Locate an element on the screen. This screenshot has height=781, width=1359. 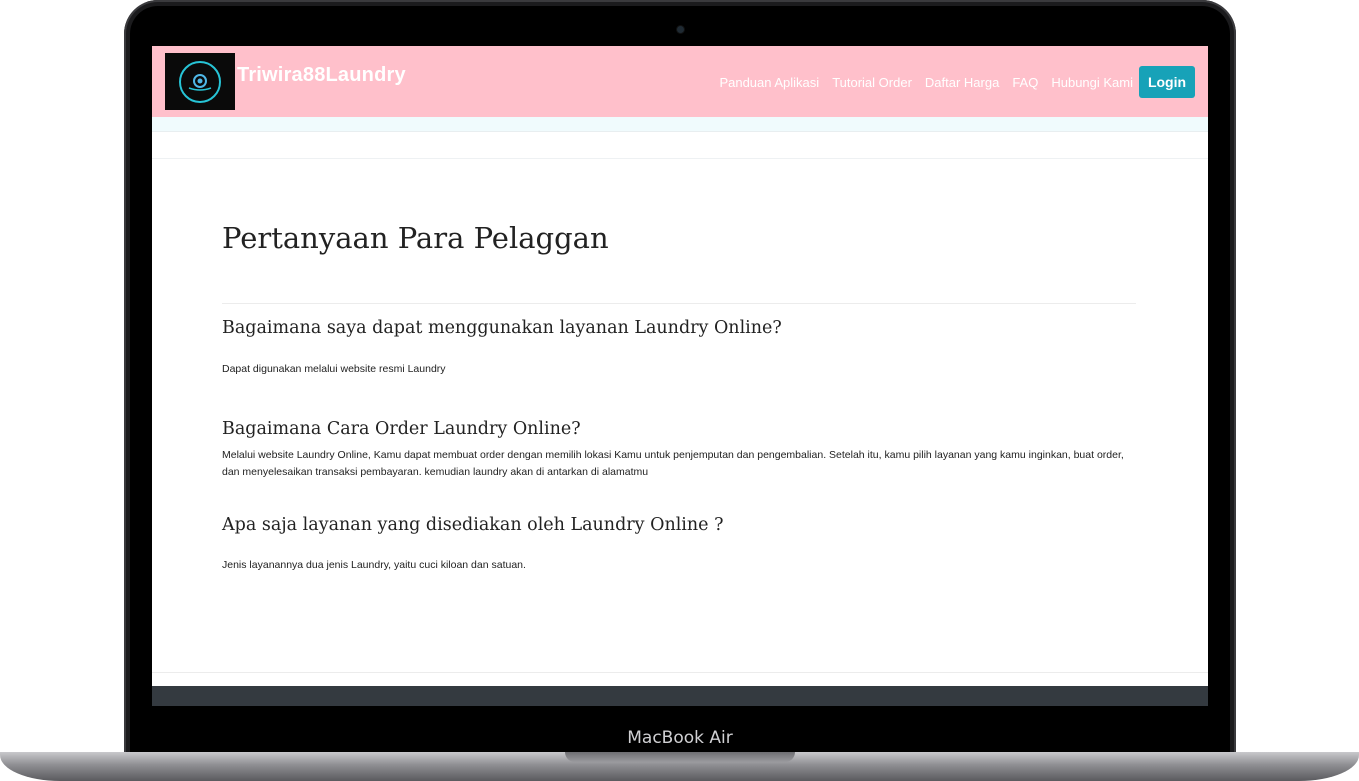
footer is located at coordinates (680, 696).